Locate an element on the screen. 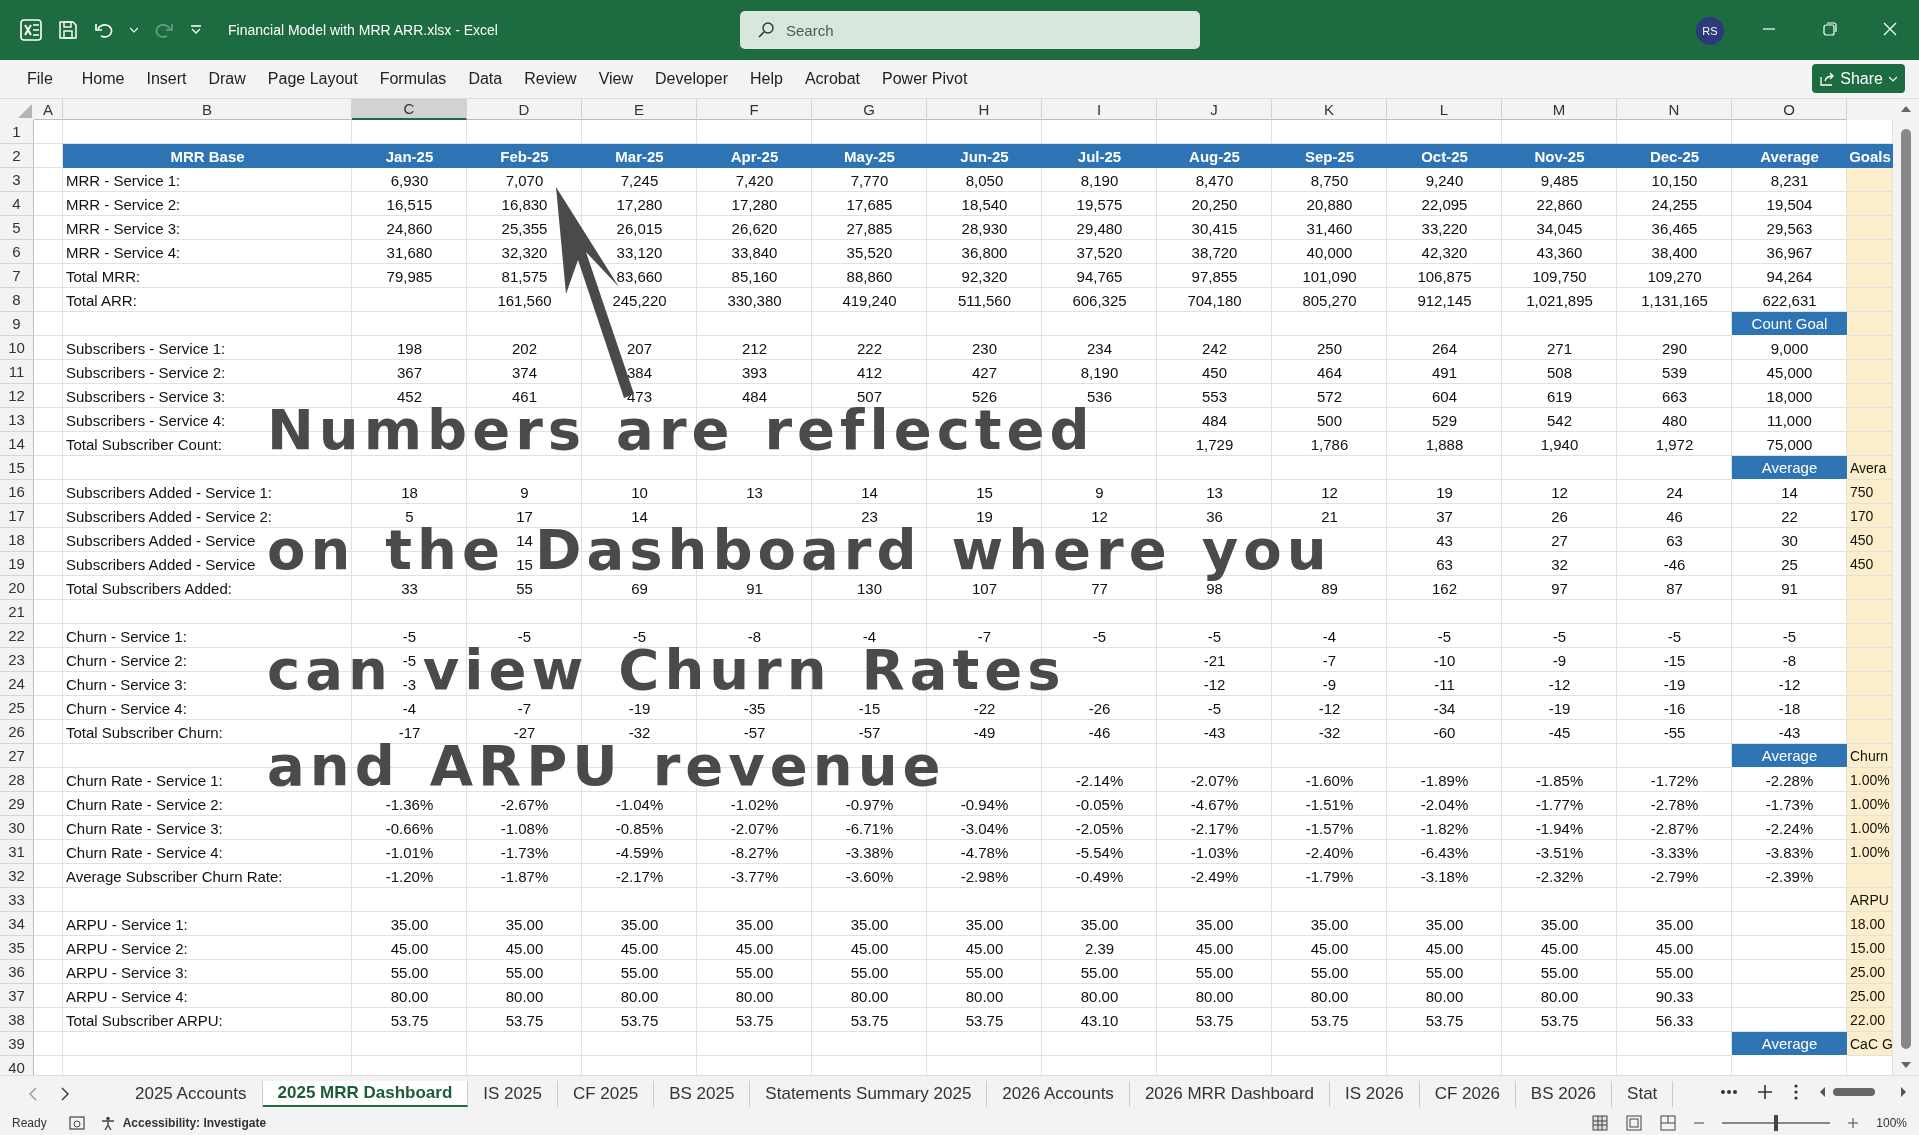 The width and height of the screenshot is (1919, 1135). row-header: 10 is located at coordinates (17, 348).